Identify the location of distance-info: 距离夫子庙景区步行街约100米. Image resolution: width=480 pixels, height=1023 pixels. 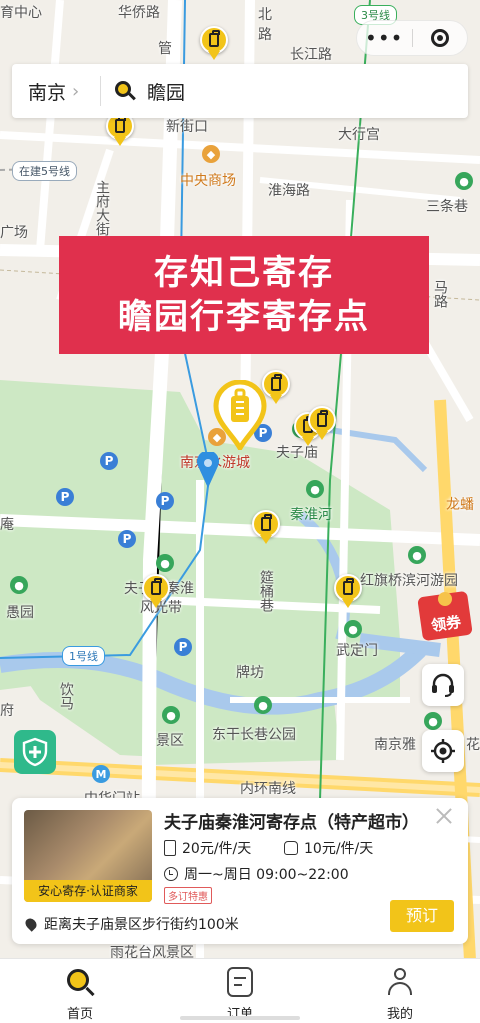
(131, 924).